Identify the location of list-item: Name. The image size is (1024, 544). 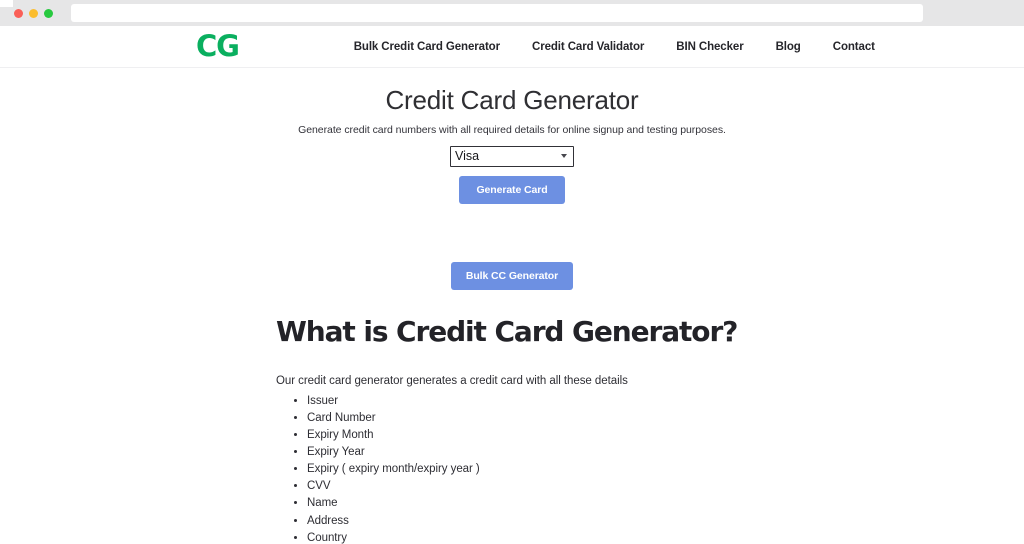
(665, 503).